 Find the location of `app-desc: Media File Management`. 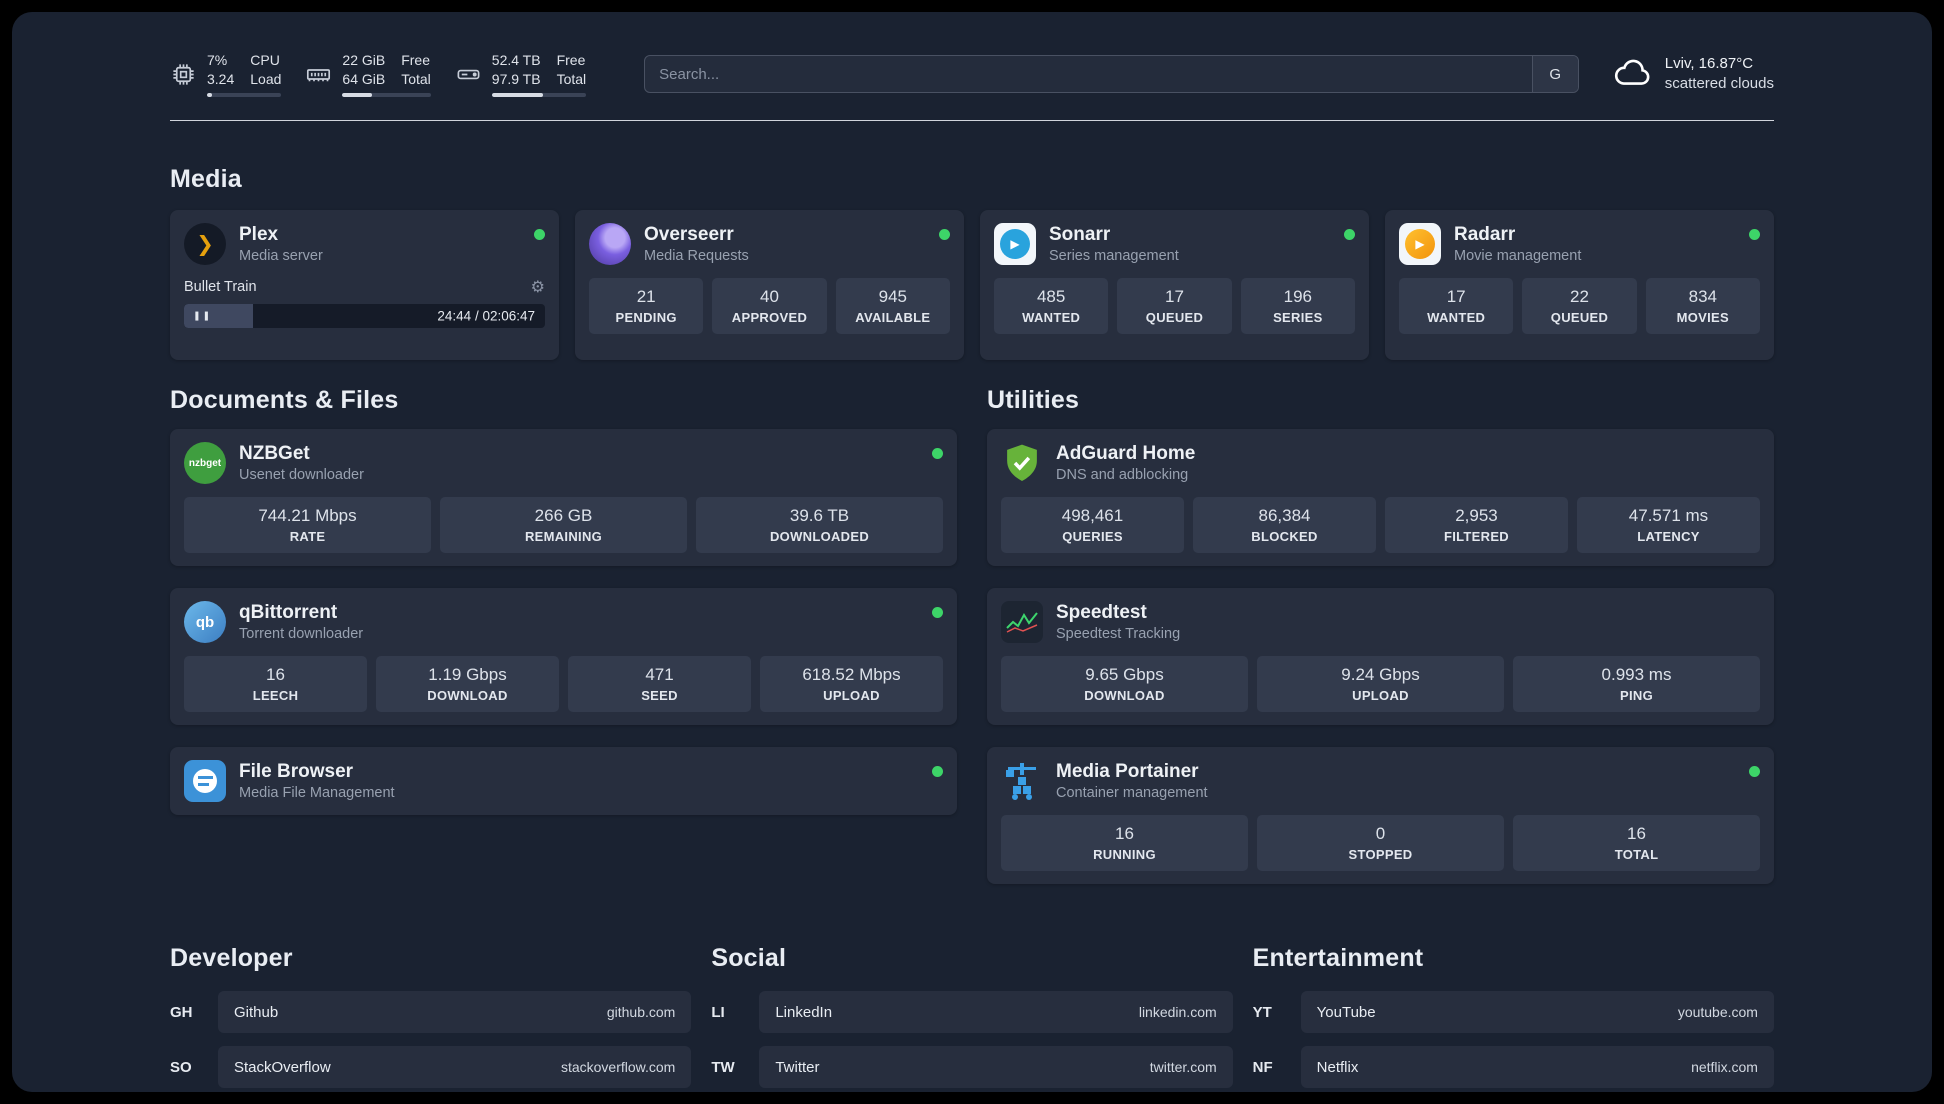

app-desc: Media File Management is located at coordinates (317, 793).